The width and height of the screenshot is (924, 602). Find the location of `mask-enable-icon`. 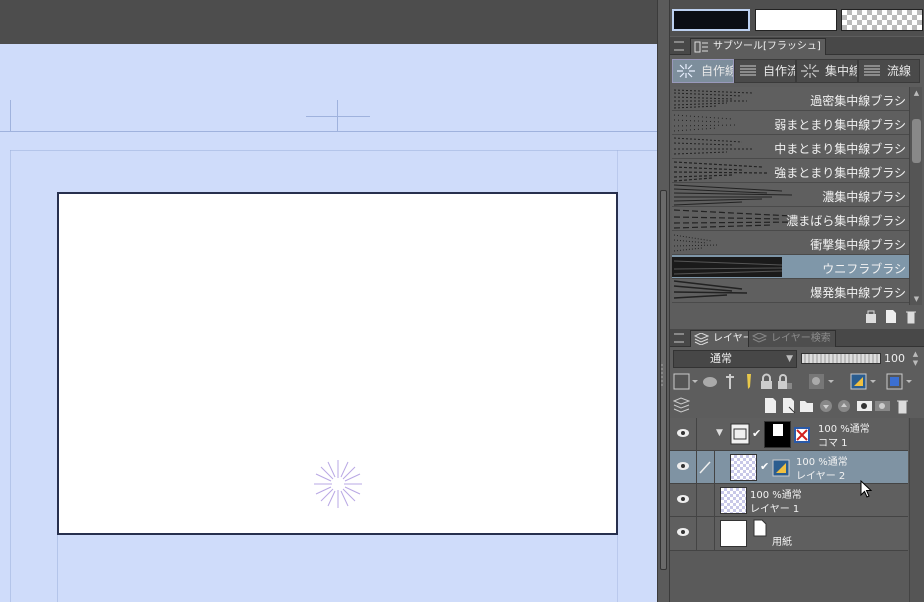

mask-enable-icon is located at coordinates (816, 381).